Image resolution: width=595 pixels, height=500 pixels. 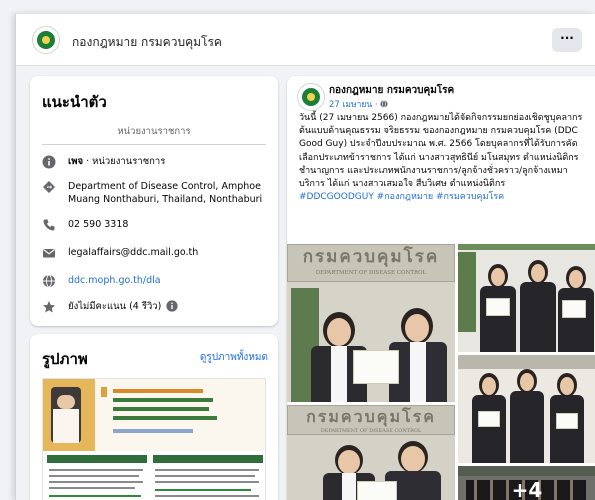 I want to click on phone-row: 02 590 3318, so click(x=155, y=225).